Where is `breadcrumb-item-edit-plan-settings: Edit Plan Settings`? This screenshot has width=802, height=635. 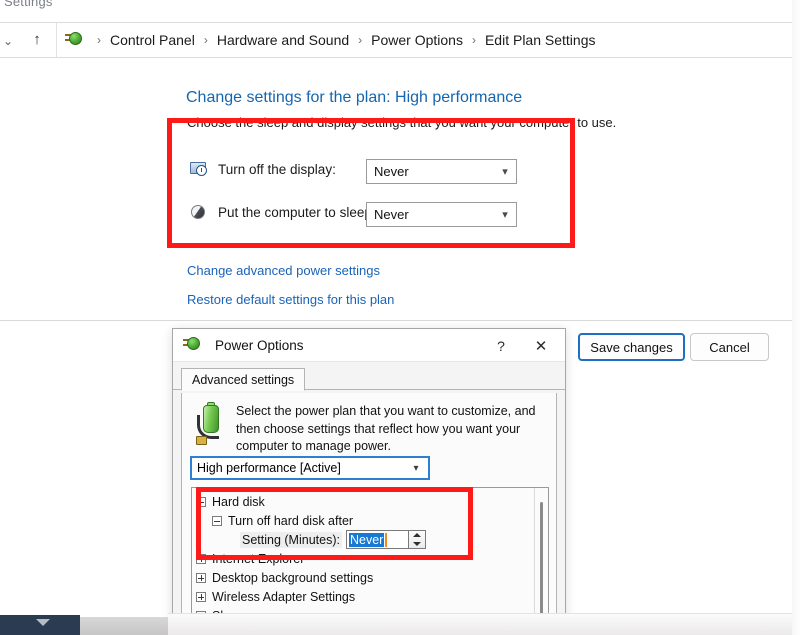
breadcrumb-item-edit-plan-settings: Edit Plan Settings is located at coordinates (540, 40).